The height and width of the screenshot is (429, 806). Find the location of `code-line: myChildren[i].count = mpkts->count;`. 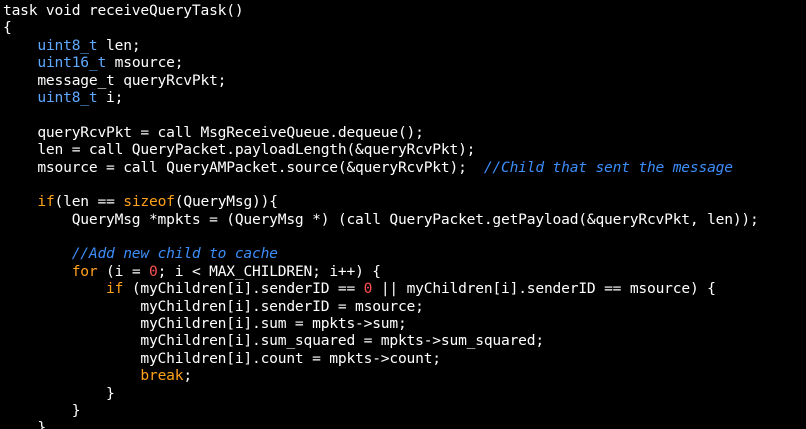

code-line: myChildren[i].count = mpkts->count; is located at coordinates (403, 358).